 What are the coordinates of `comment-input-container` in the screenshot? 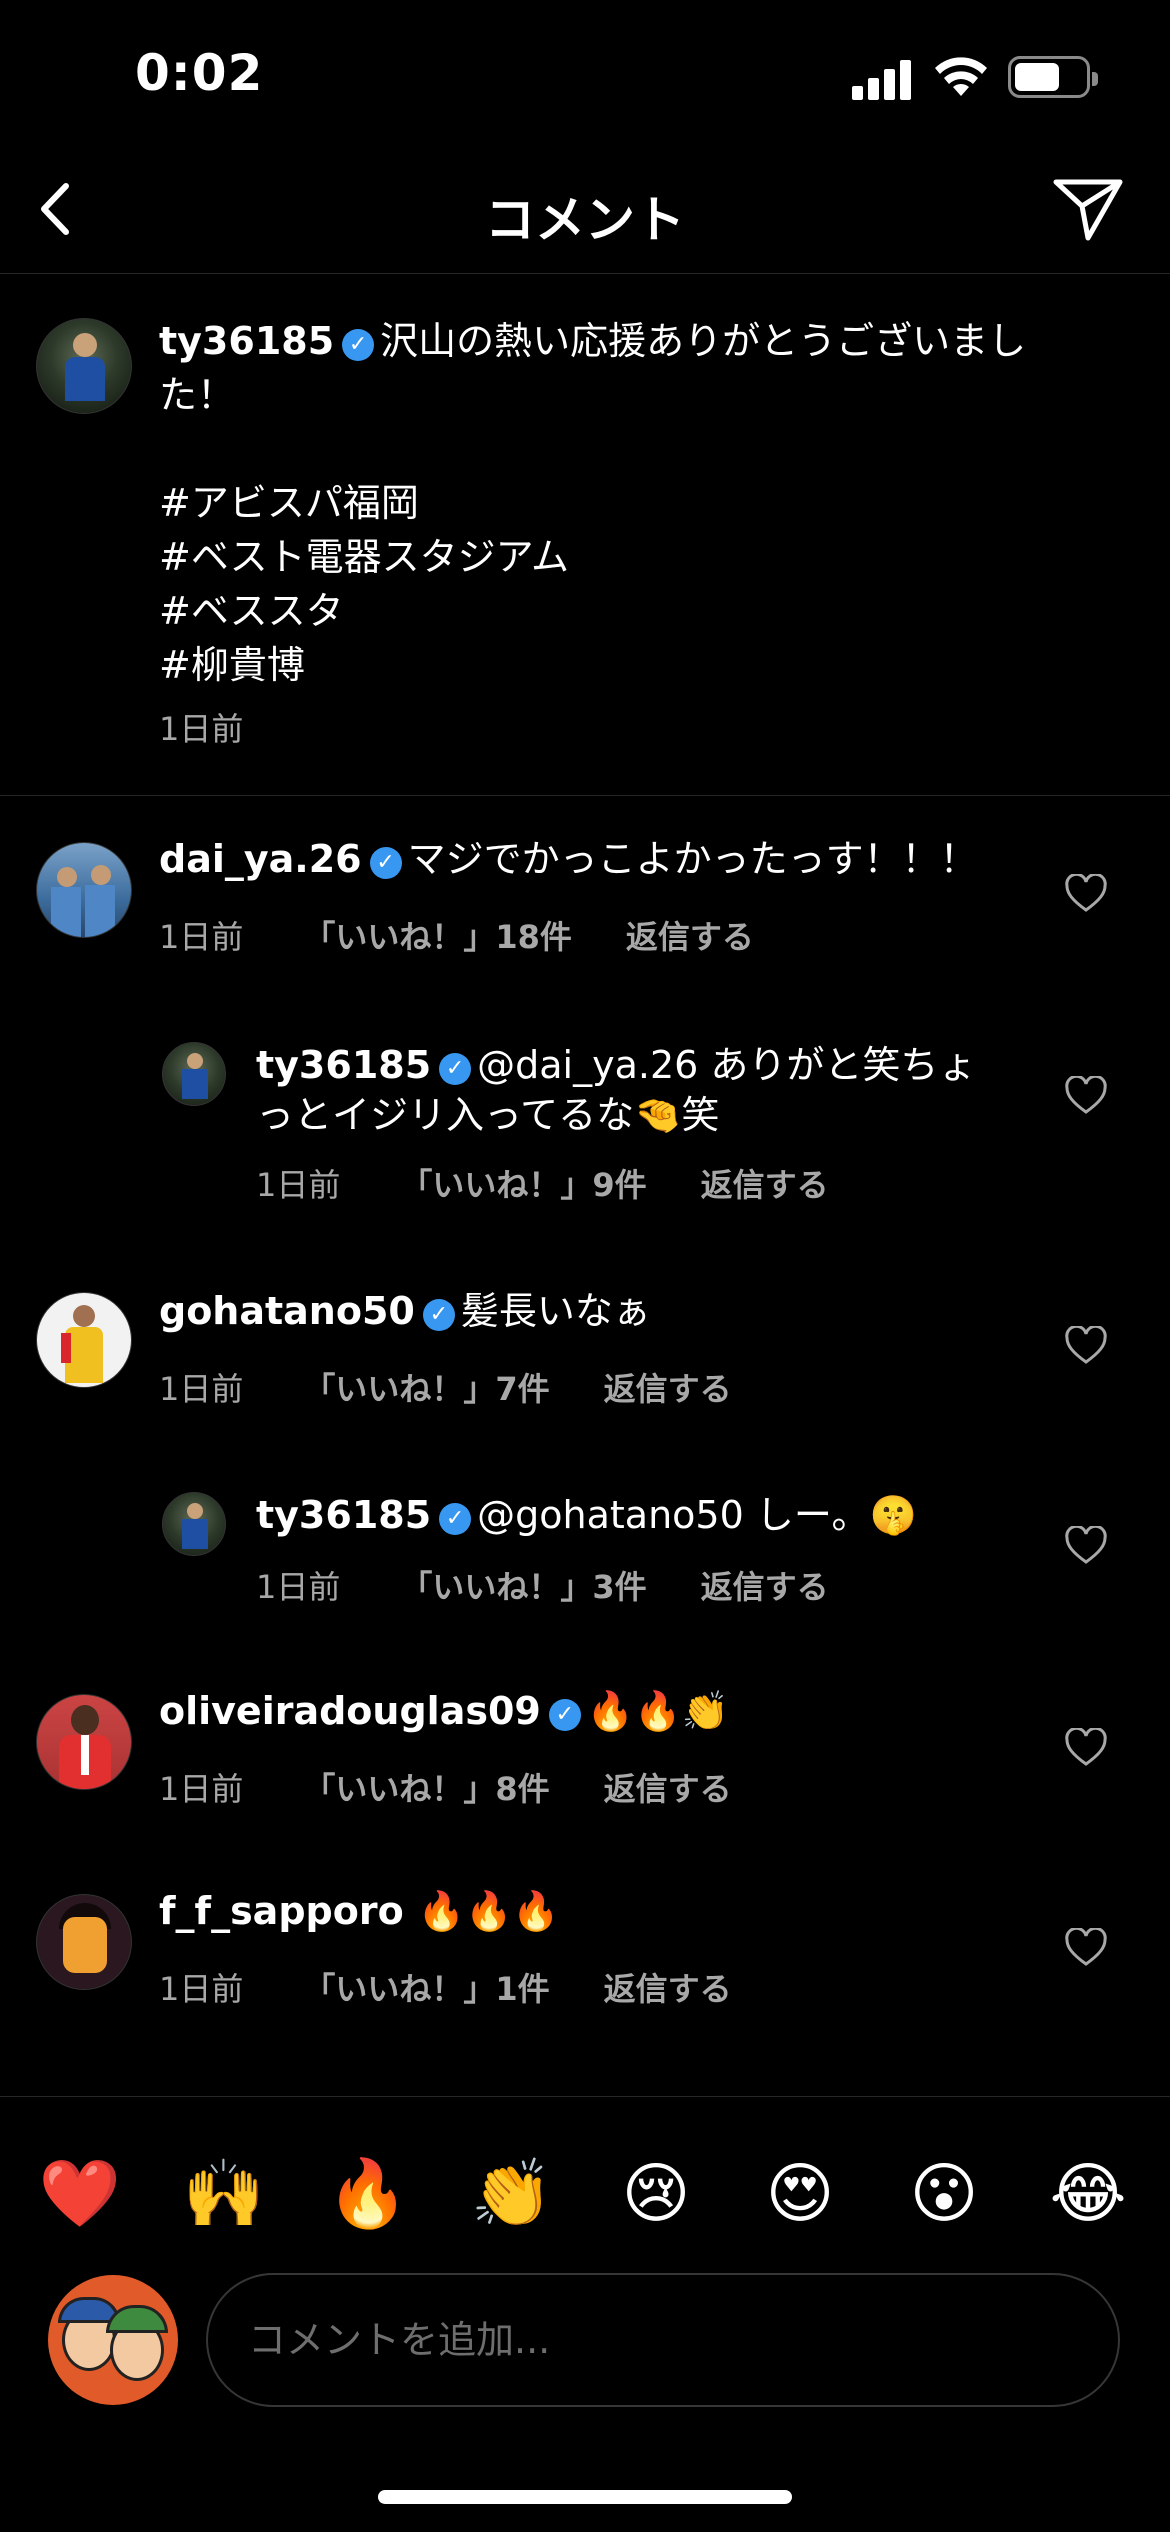 It's located at (663, 2340).